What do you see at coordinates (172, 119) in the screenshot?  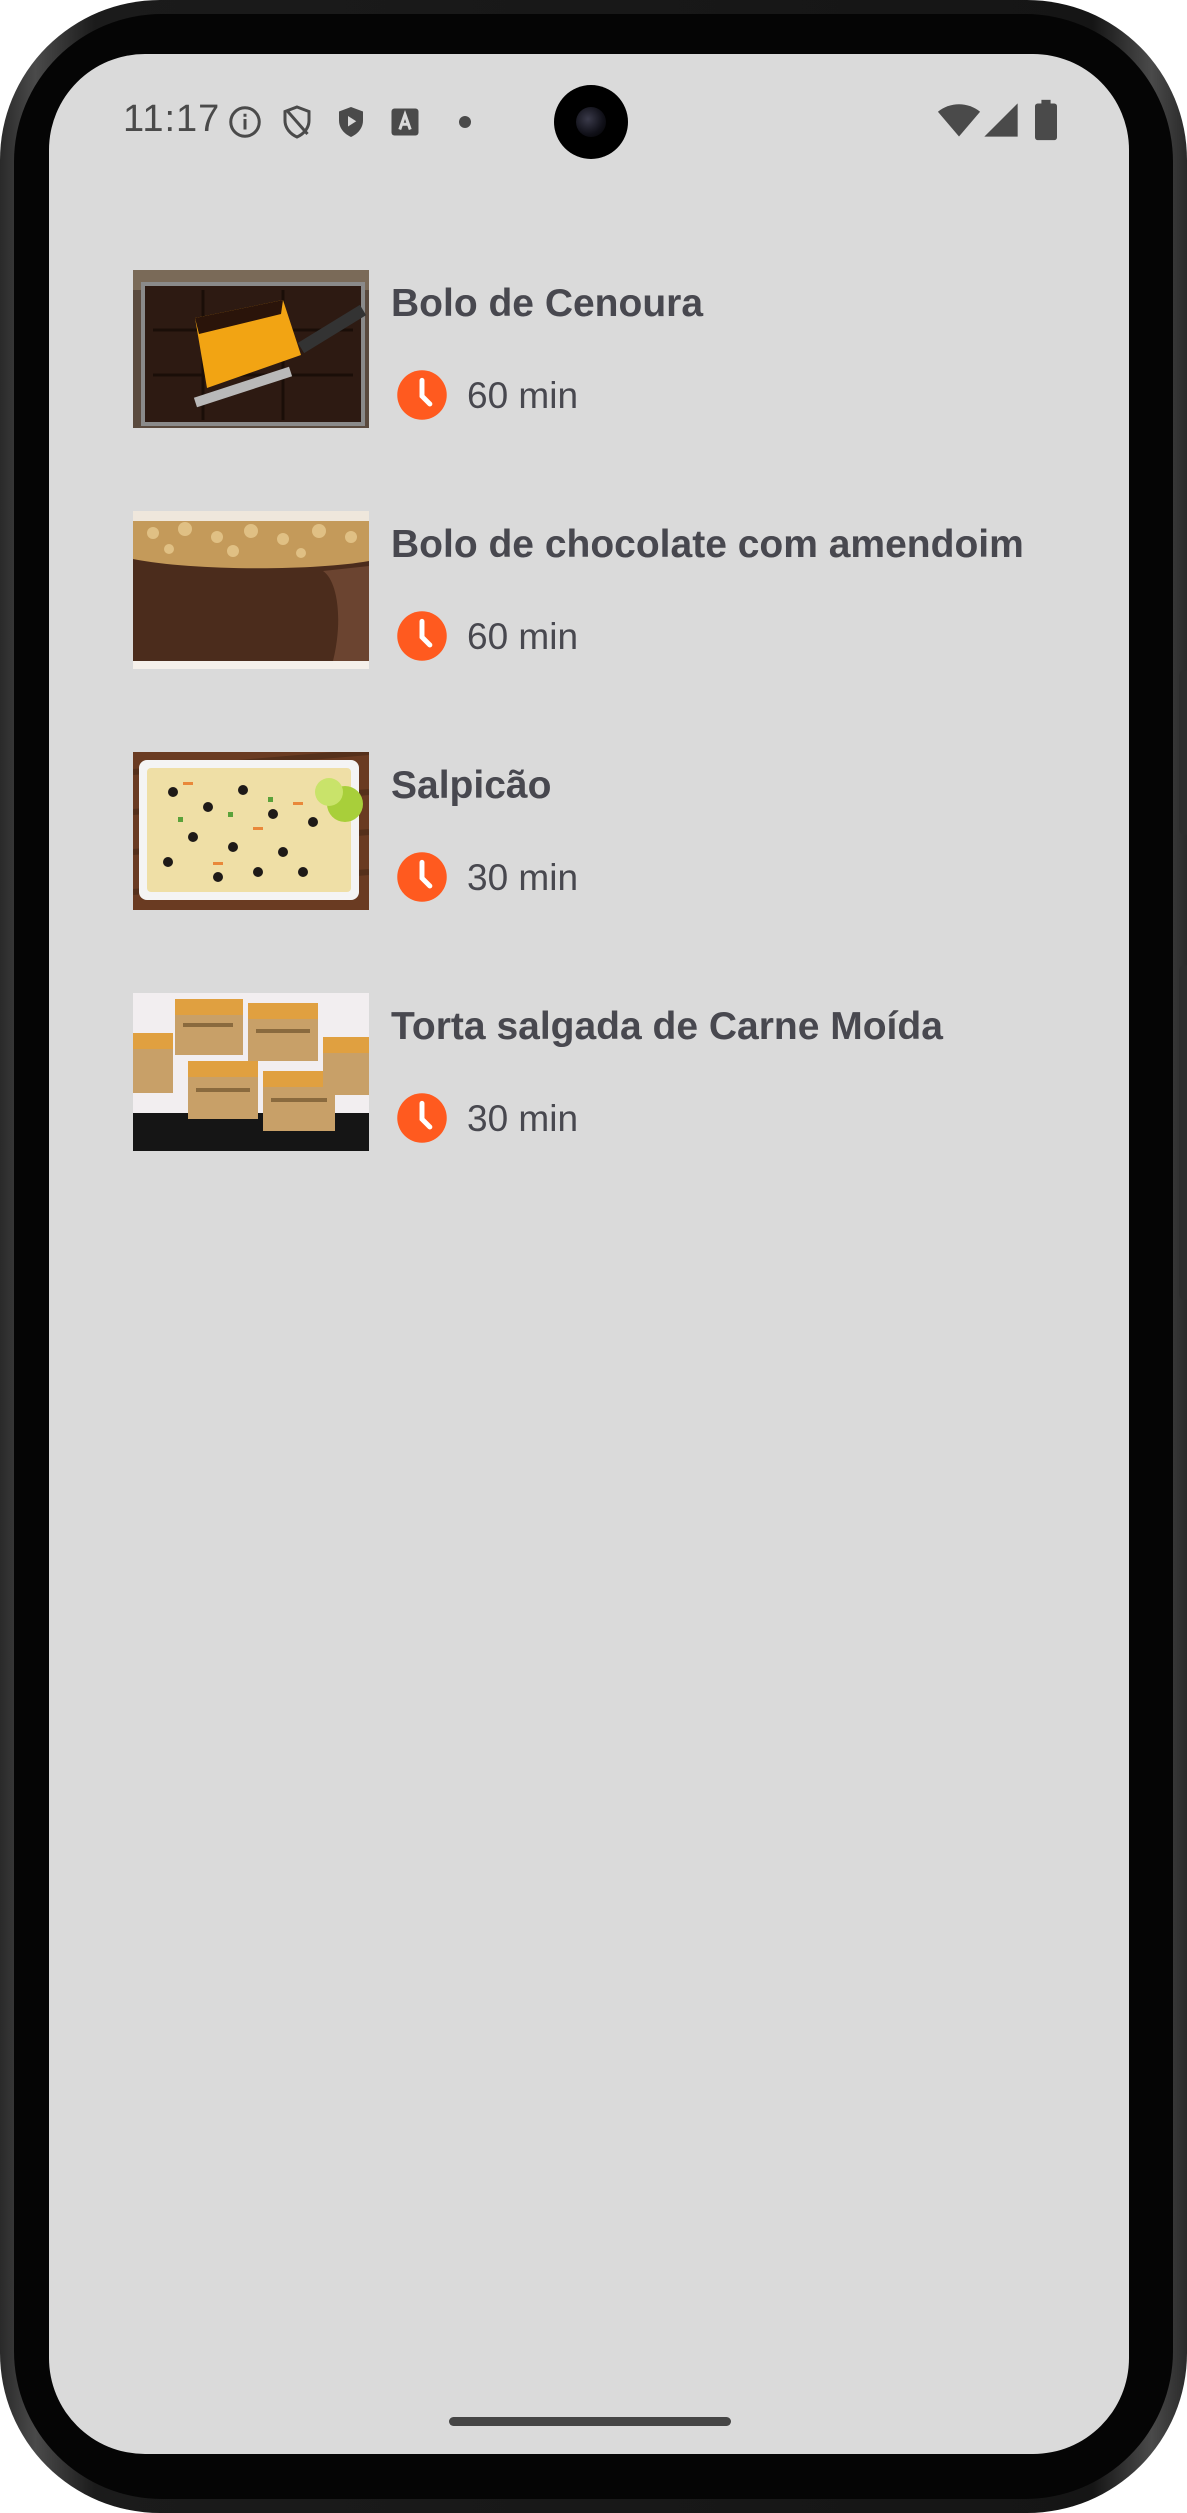 I see `status-time: 11:17` at bounding box center [172, 119].